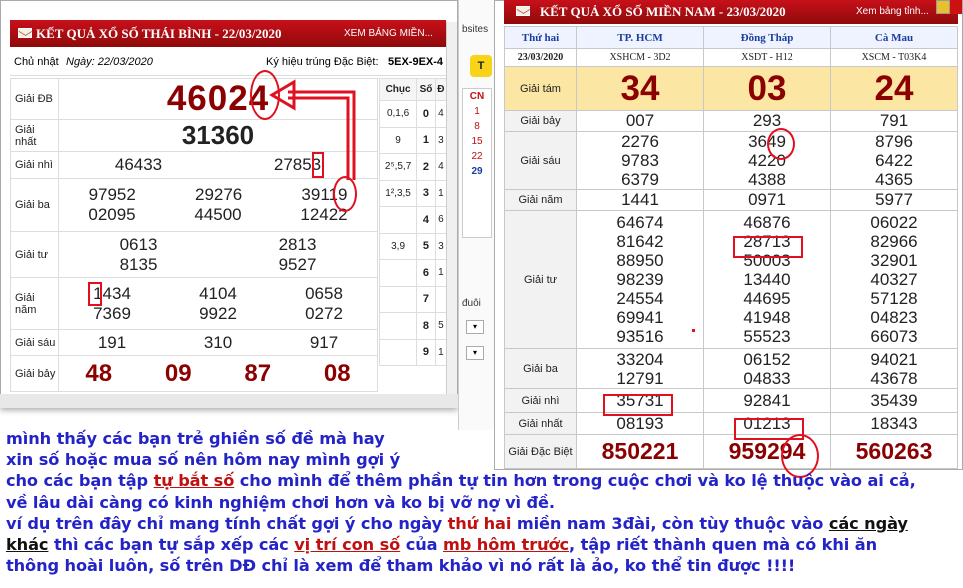  Describe the element at coordinates (312, 129) in the screenshot. I see `red-arrow-annotation` at that location.